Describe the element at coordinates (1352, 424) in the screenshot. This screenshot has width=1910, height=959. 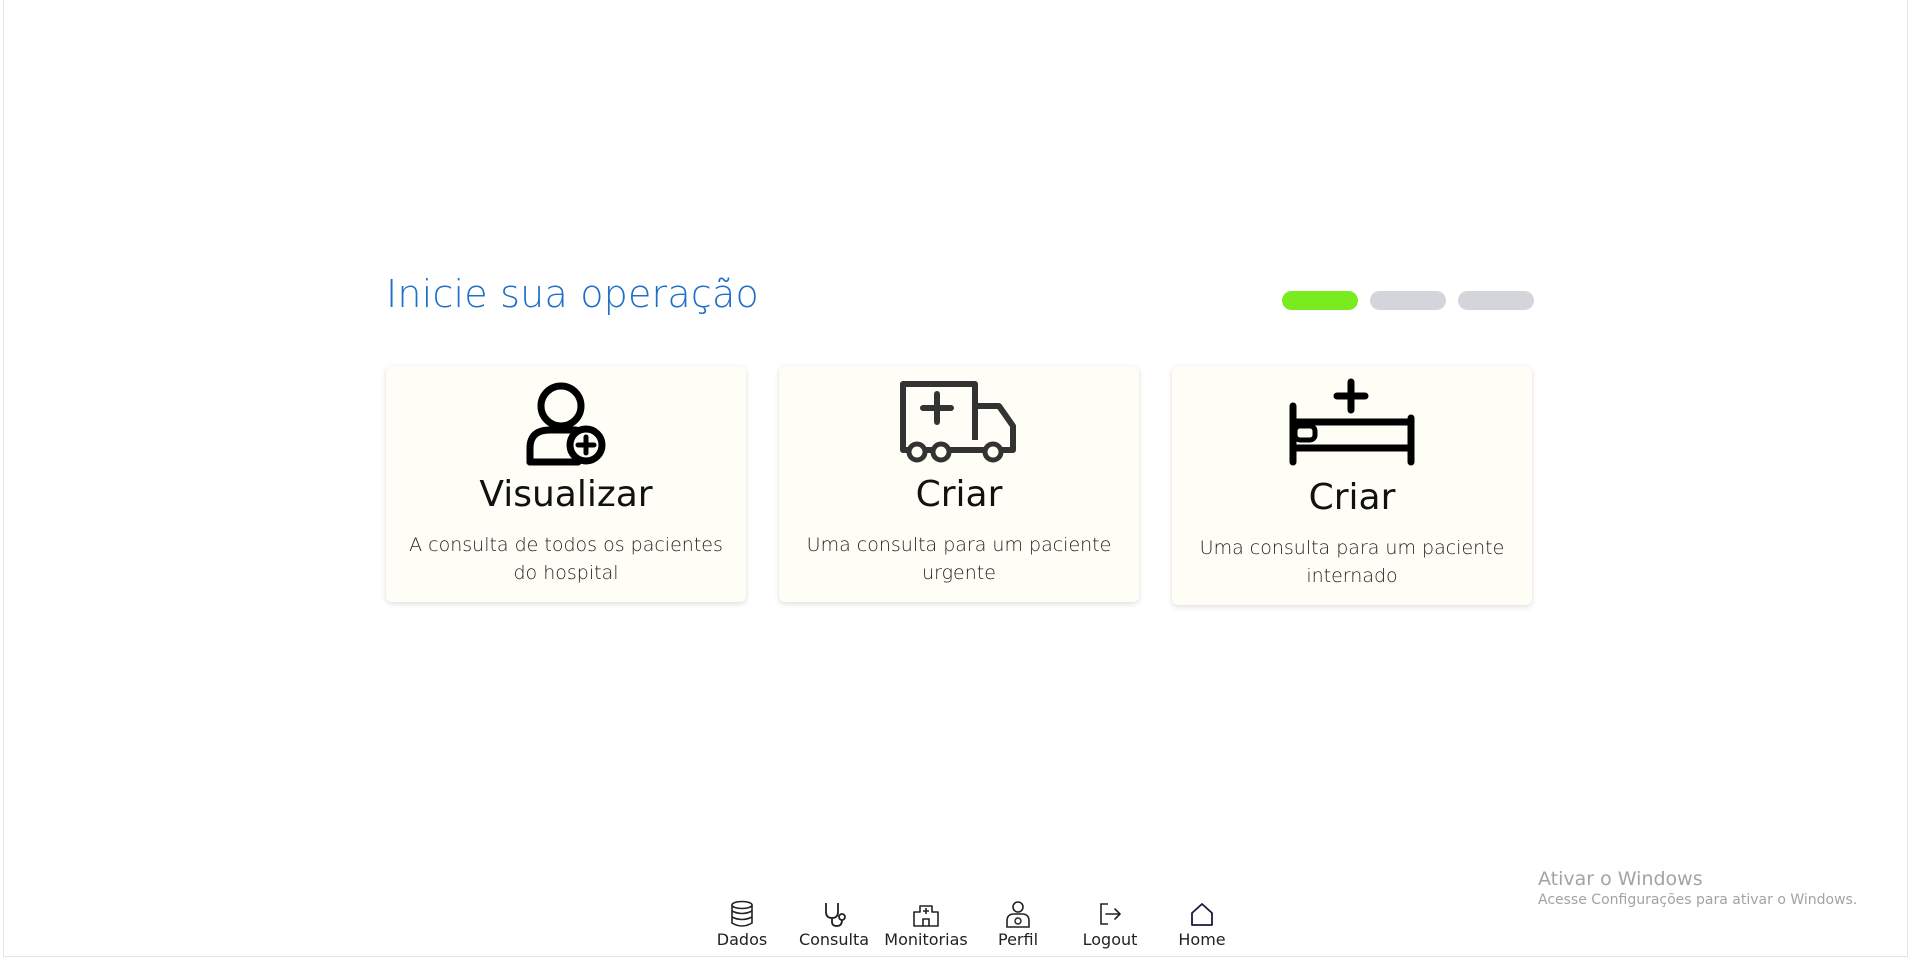
I see `hospital-bed-icon` at that location.